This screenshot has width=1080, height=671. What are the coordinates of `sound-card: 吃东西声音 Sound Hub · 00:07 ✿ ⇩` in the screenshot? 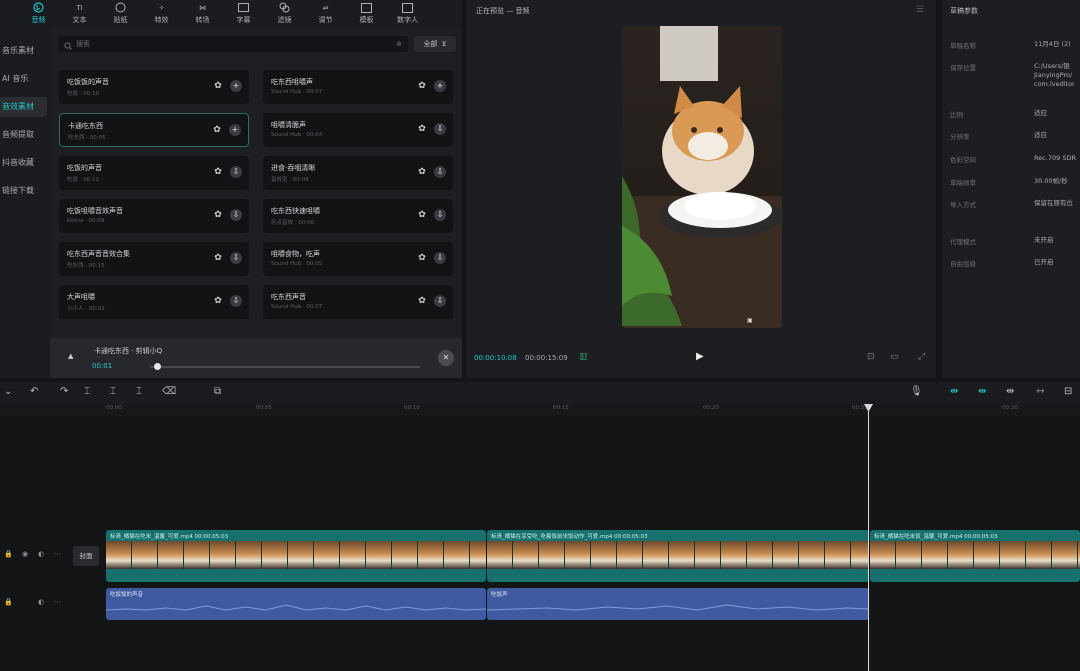 It's located at (358, 302).